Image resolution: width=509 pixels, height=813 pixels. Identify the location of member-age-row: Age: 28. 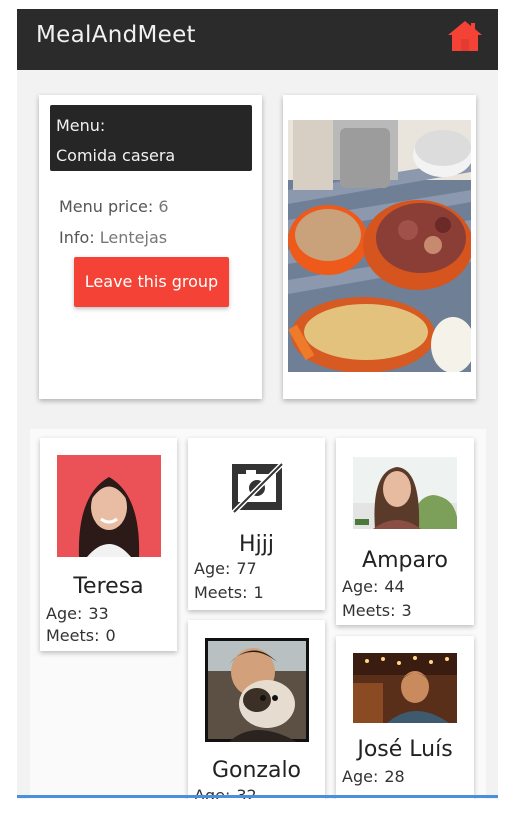
(373, 776).